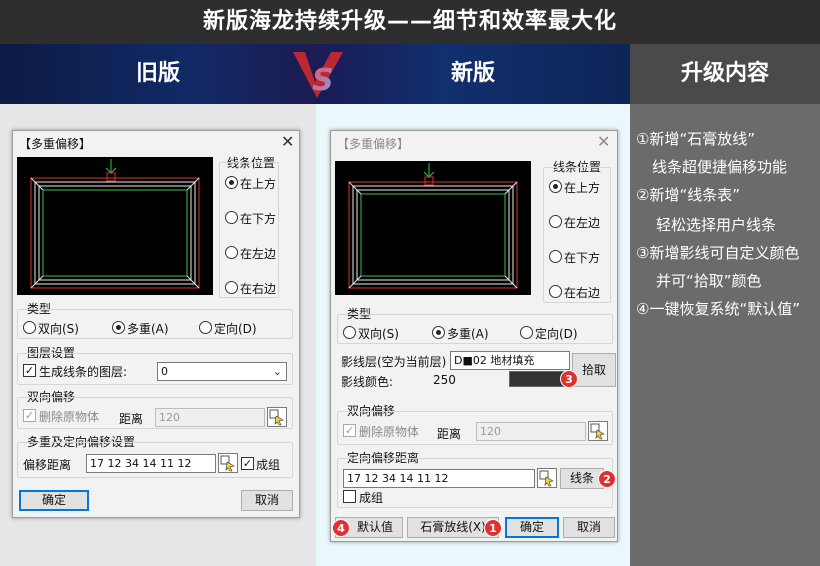 The image size is (820, 566). What do you see at coordinates (493, 528) in the screenshot?
I see `badge-1: 1` at bounding box center [493, 528].